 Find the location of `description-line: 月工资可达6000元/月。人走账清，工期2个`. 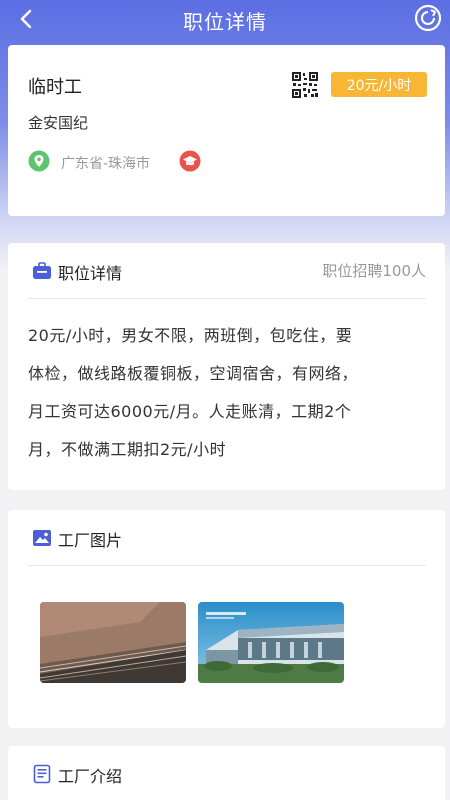

description-line: 月工资可达6000元/月。人走账清，工期2个 is located at coordinates (190, 411).